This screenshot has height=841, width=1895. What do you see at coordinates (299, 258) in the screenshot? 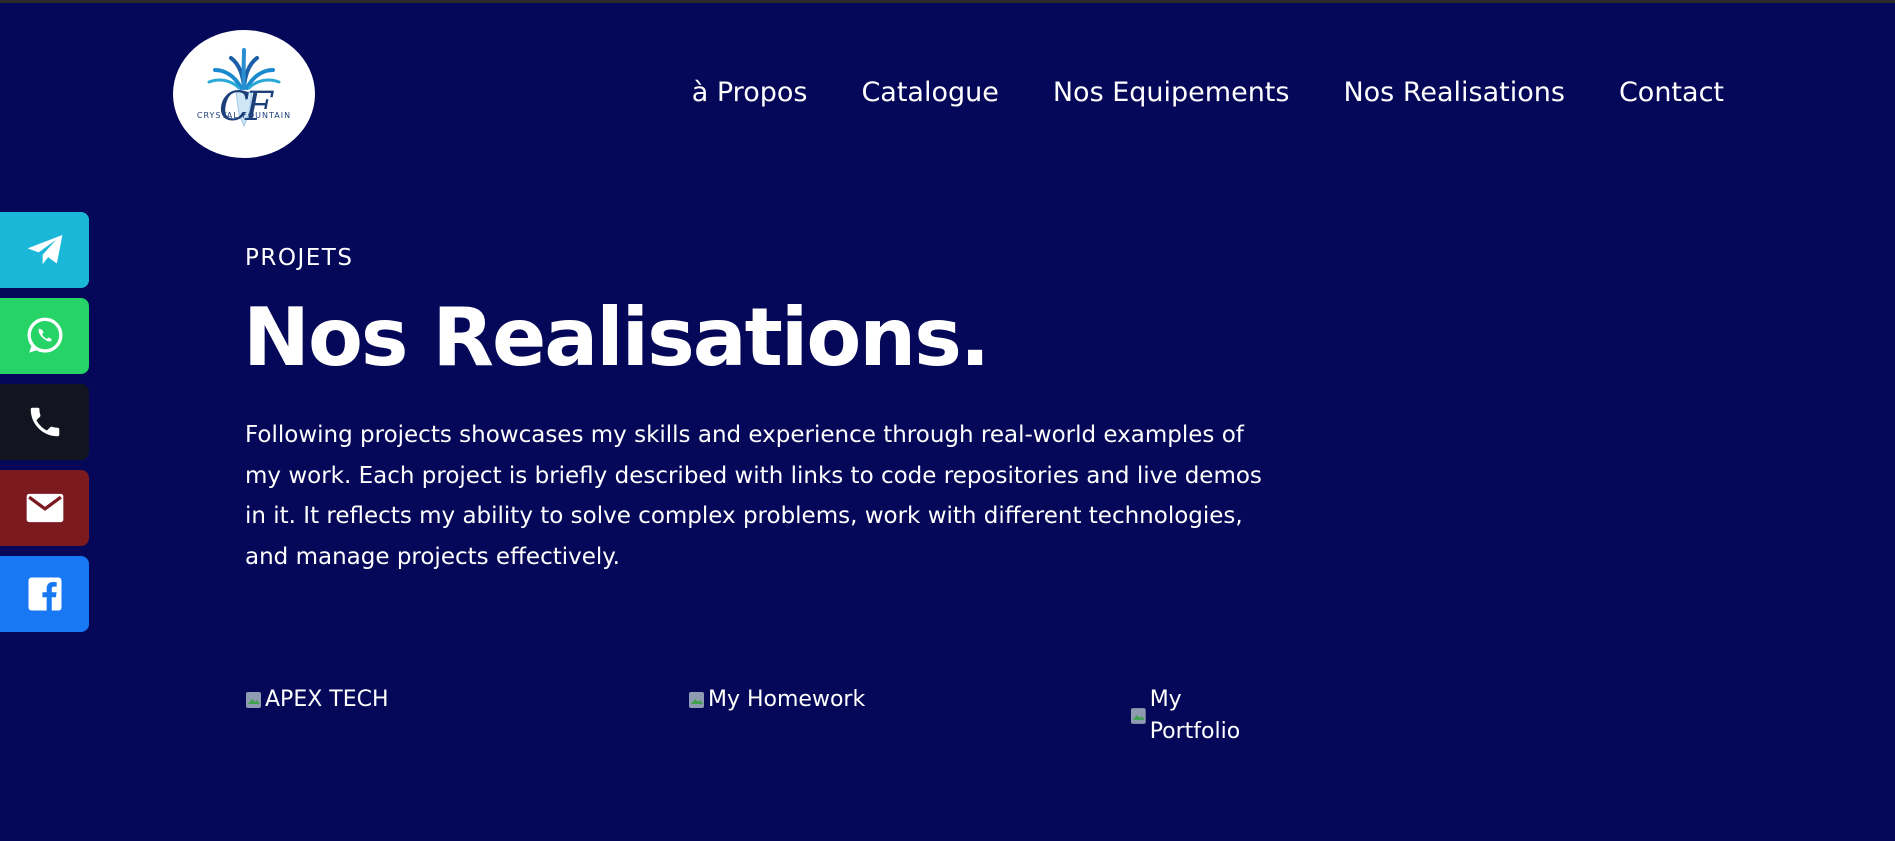
I see `section-eyebrow: PROJETS` at bounding box center [299, 258].